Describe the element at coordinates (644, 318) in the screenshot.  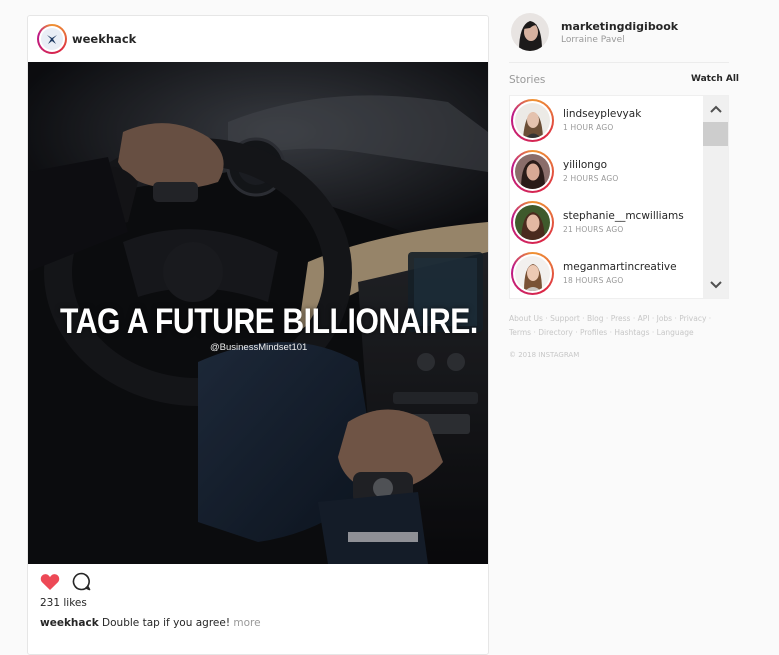
I see `footer-link: API` at that location.